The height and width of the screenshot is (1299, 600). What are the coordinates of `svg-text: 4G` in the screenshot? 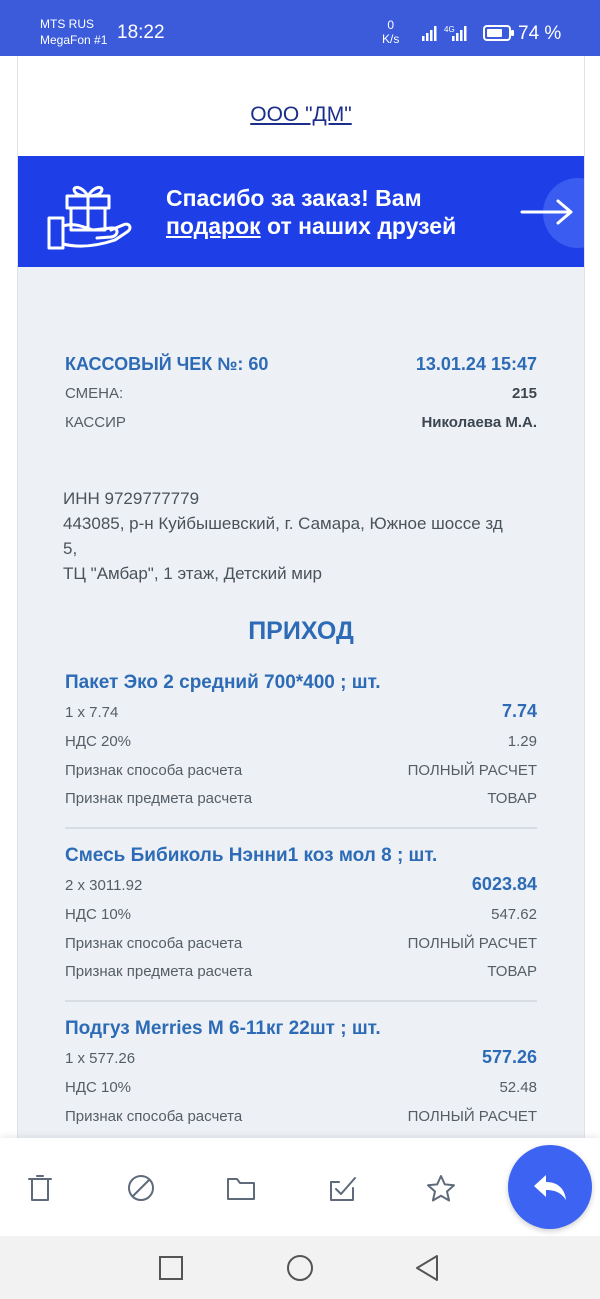 It's located at (449, 29).